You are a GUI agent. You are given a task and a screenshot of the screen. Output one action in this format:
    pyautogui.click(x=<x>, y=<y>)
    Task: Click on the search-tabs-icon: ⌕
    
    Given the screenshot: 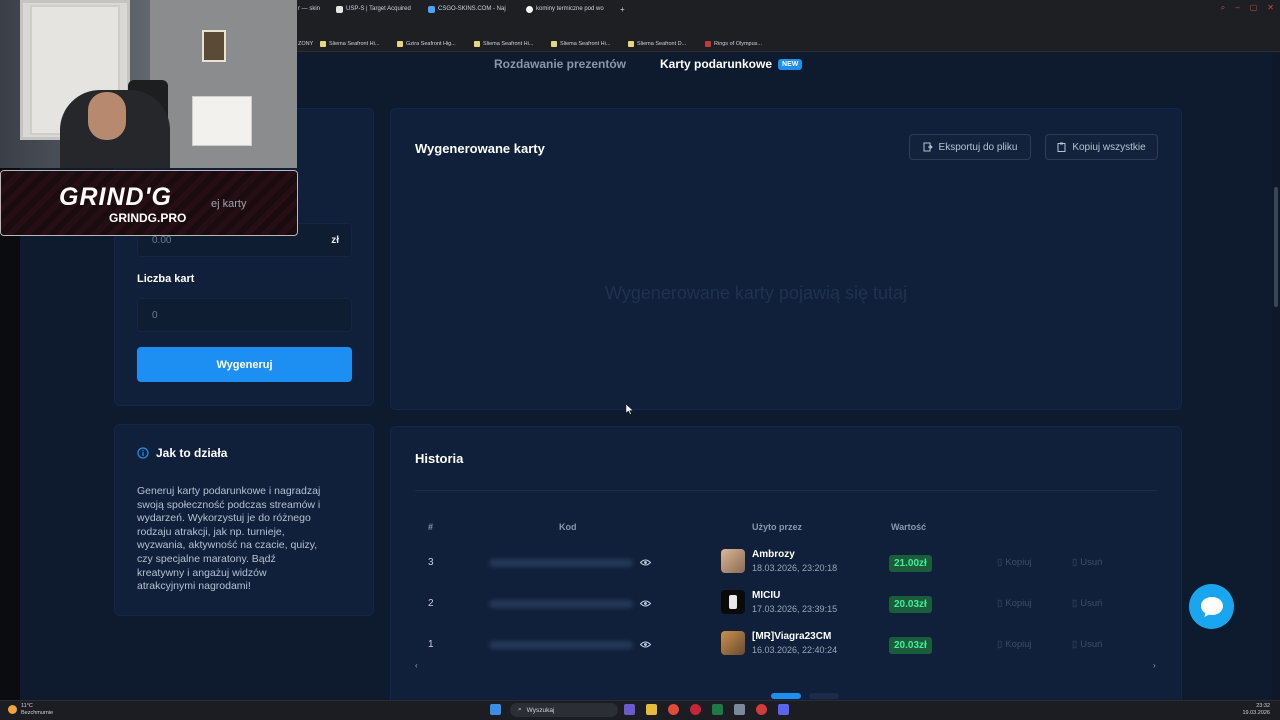 What is the action you would take?
    pyautogui.click(x=1223, y=8)
    